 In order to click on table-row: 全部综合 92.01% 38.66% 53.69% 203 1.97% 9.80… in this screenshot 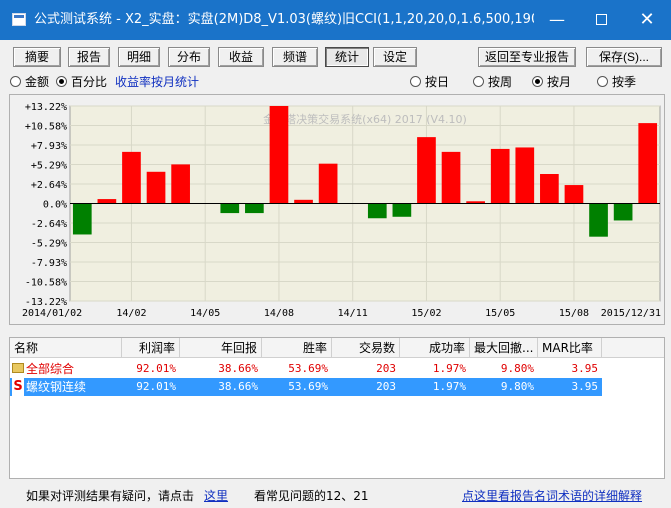, I will do `click(337, 369)`.